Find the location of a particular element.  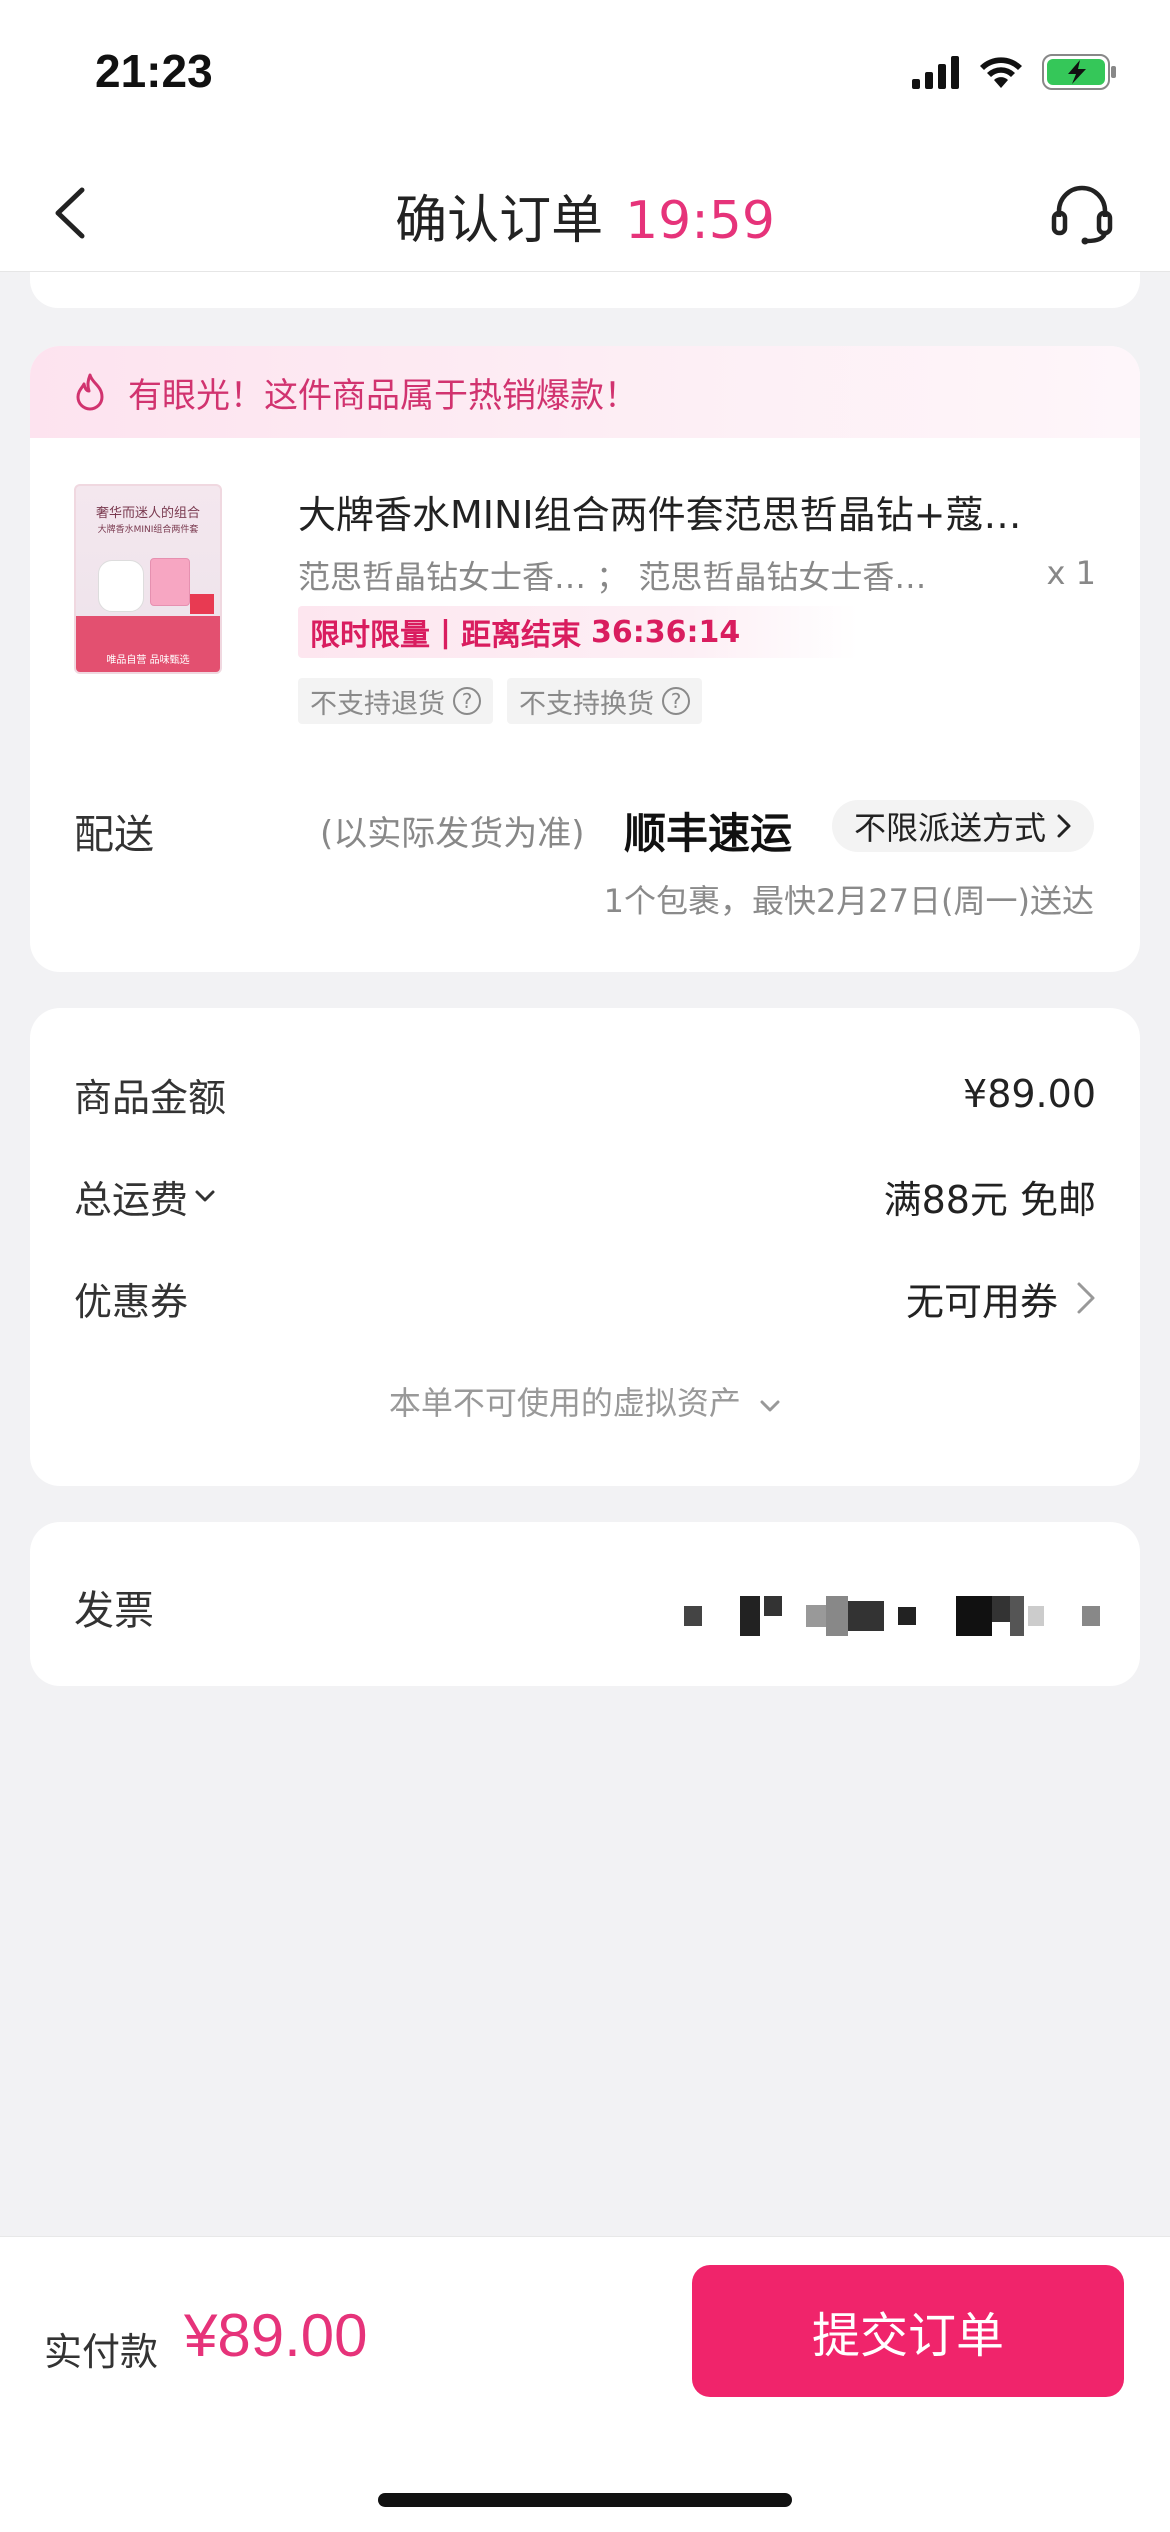

no-exchange-tag: 不支持换货 ? is located at coordinates (604, 701).